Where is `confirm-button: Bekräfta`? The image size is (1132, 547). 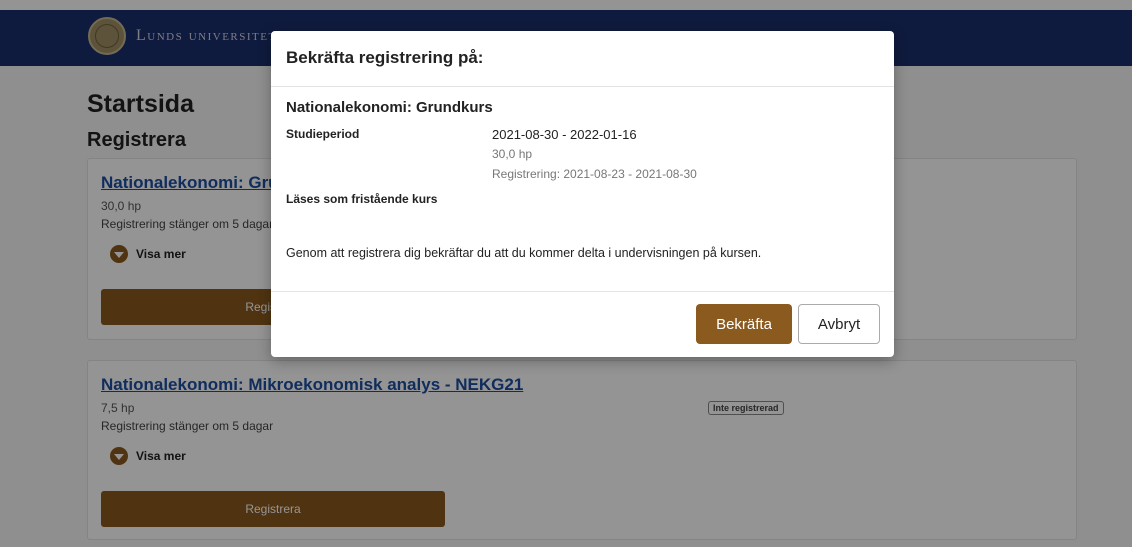 confirm-button: Bekräfta is located at coordinates (744, 324).